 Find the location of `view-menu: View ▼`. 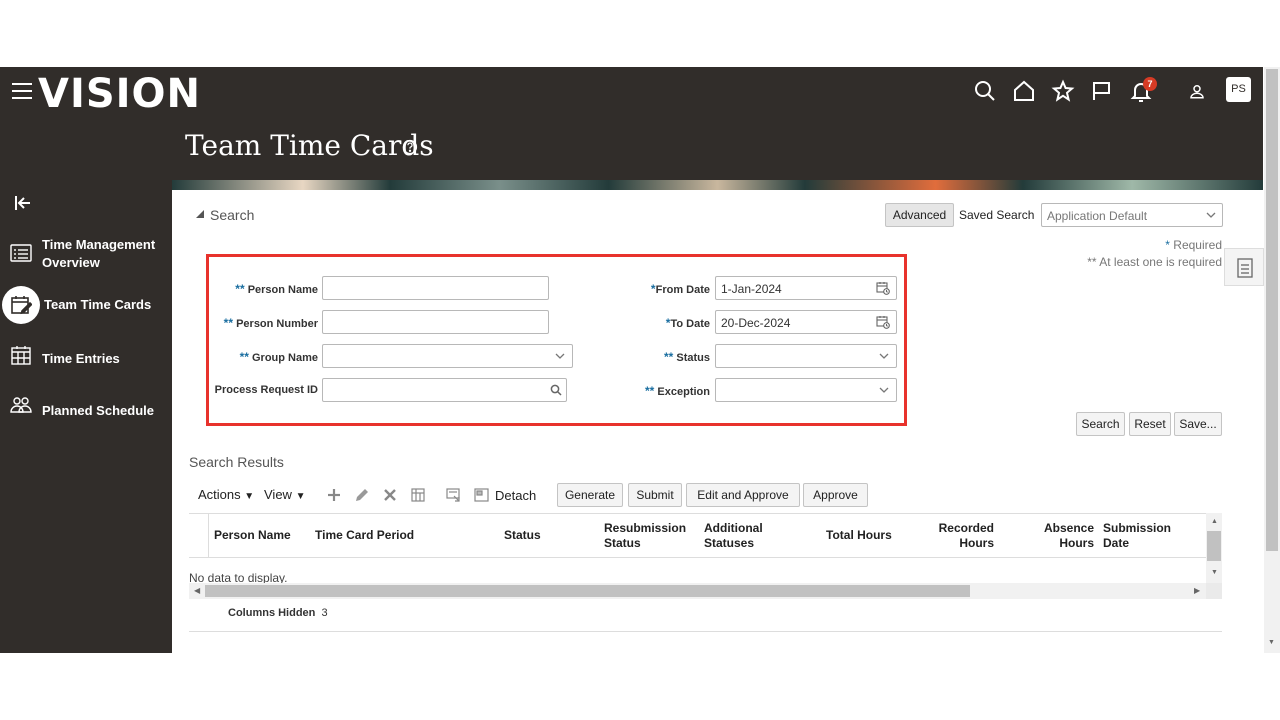

view-menu: View ▼ is located at coordinates (284, 494).